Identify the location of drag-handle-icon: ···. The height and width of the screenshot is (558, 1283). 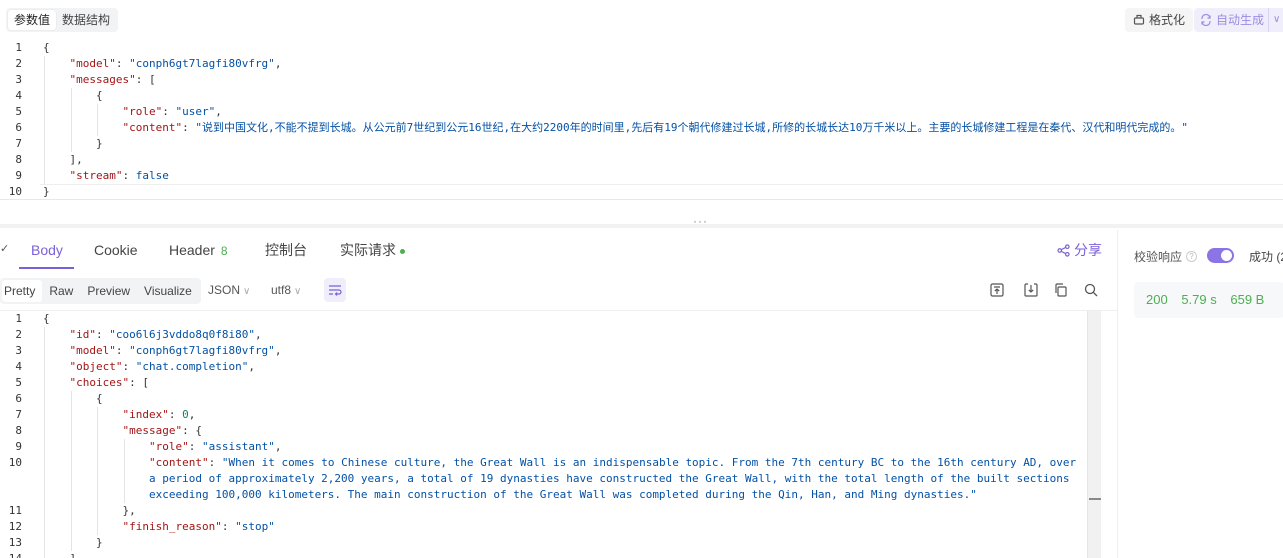
(700, 221).